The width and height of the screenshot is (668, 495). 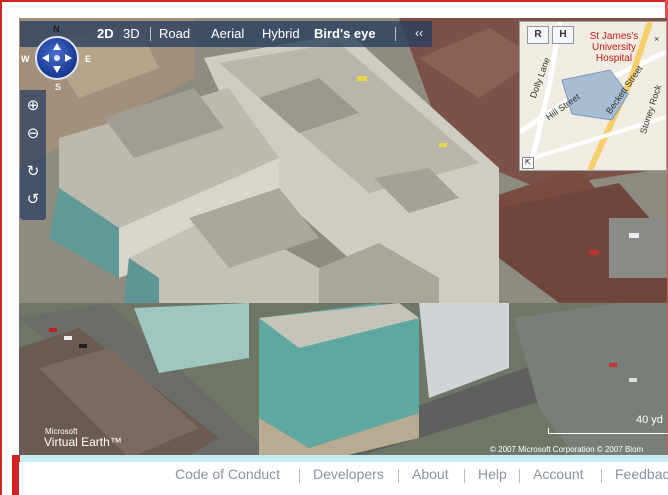 I want to click on compass-west-label: W, so click(x=25, y=59).